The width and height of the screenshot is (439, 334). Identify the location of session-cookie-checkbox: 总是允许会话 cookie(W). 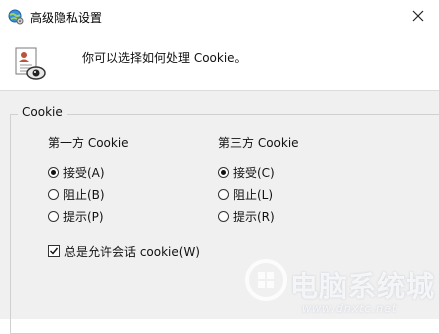
(124, 251).